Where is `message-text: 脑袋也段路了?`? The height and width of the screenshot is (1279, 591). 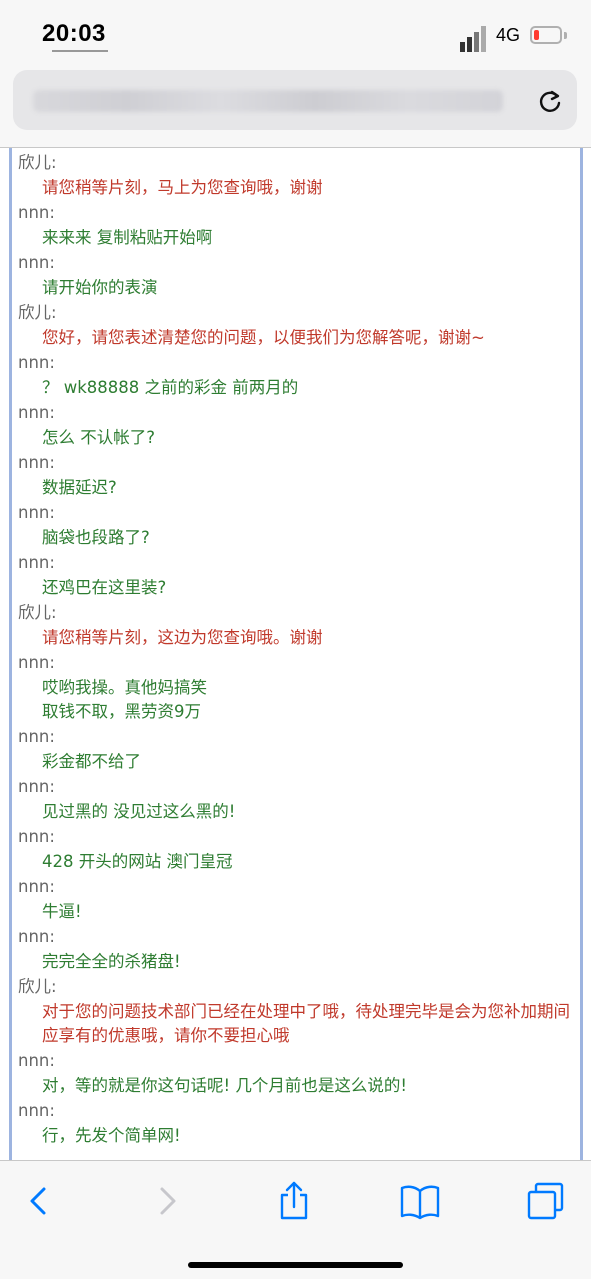
message-text: 脑袋也段路了? is located at coordinates (96, 537).